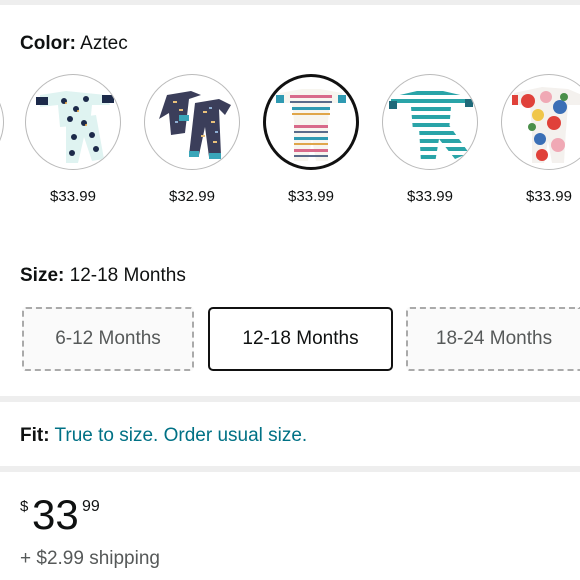  I want to click on size-selection-label: Size: 12-18 Months, so click(103, 276).